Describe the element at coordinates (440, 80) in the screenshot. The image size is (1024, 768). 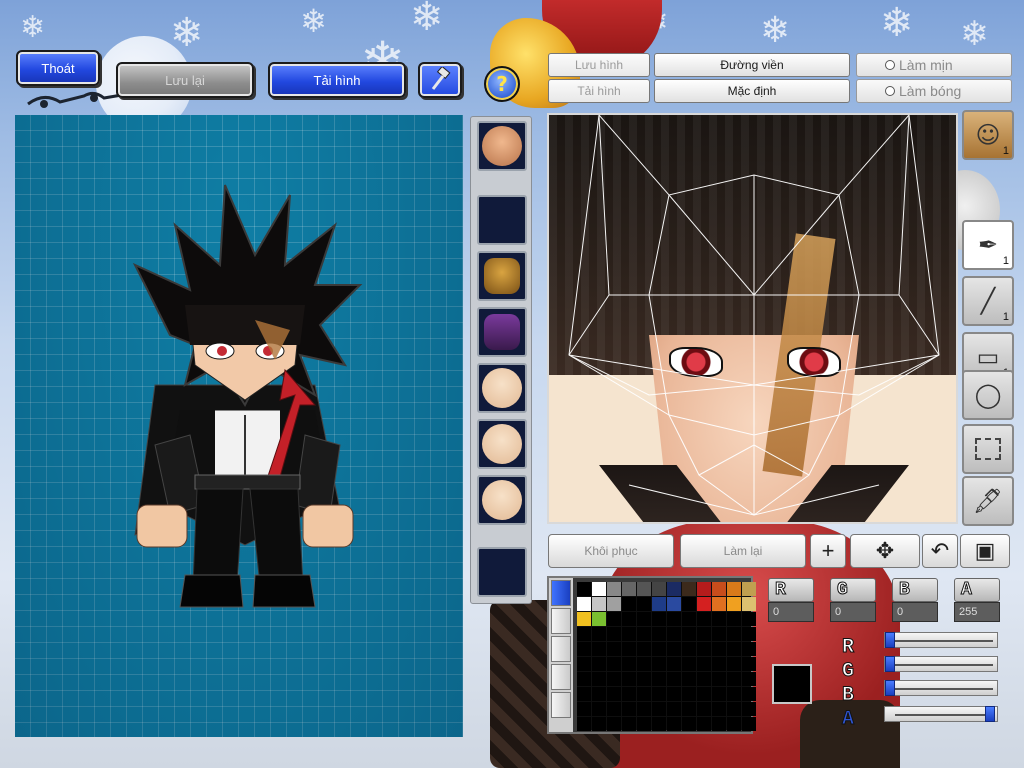
I see `hammer-button` at that location.